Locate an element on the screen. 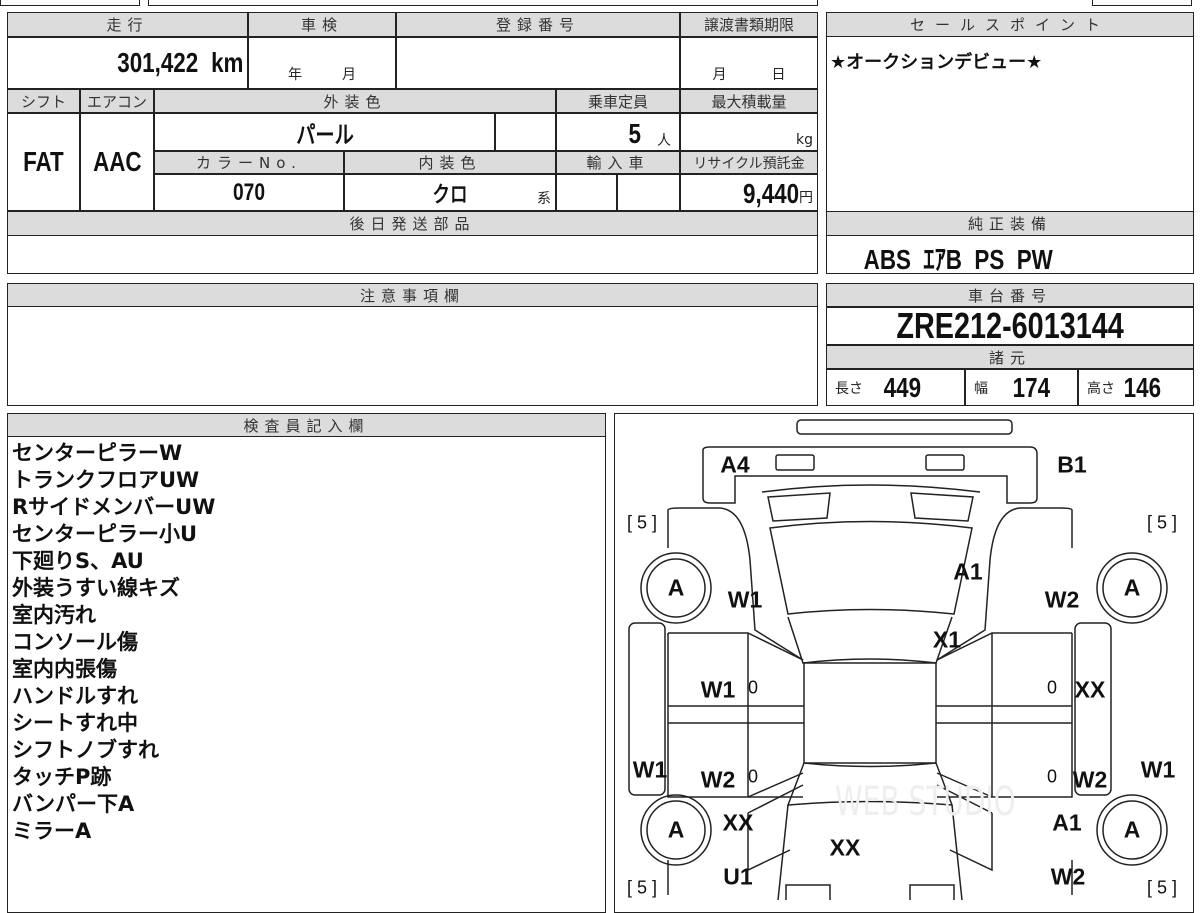  inspection-header: 車検 is located at coordinates (322, 24).